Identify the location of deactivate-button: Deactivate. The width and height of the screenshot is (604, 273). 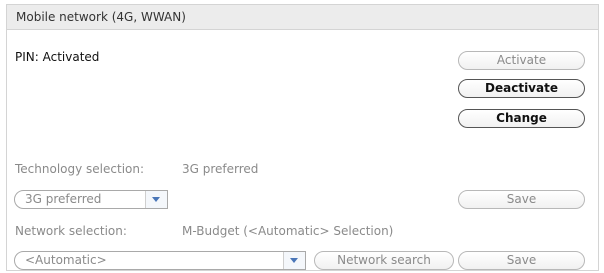
(521, 88).